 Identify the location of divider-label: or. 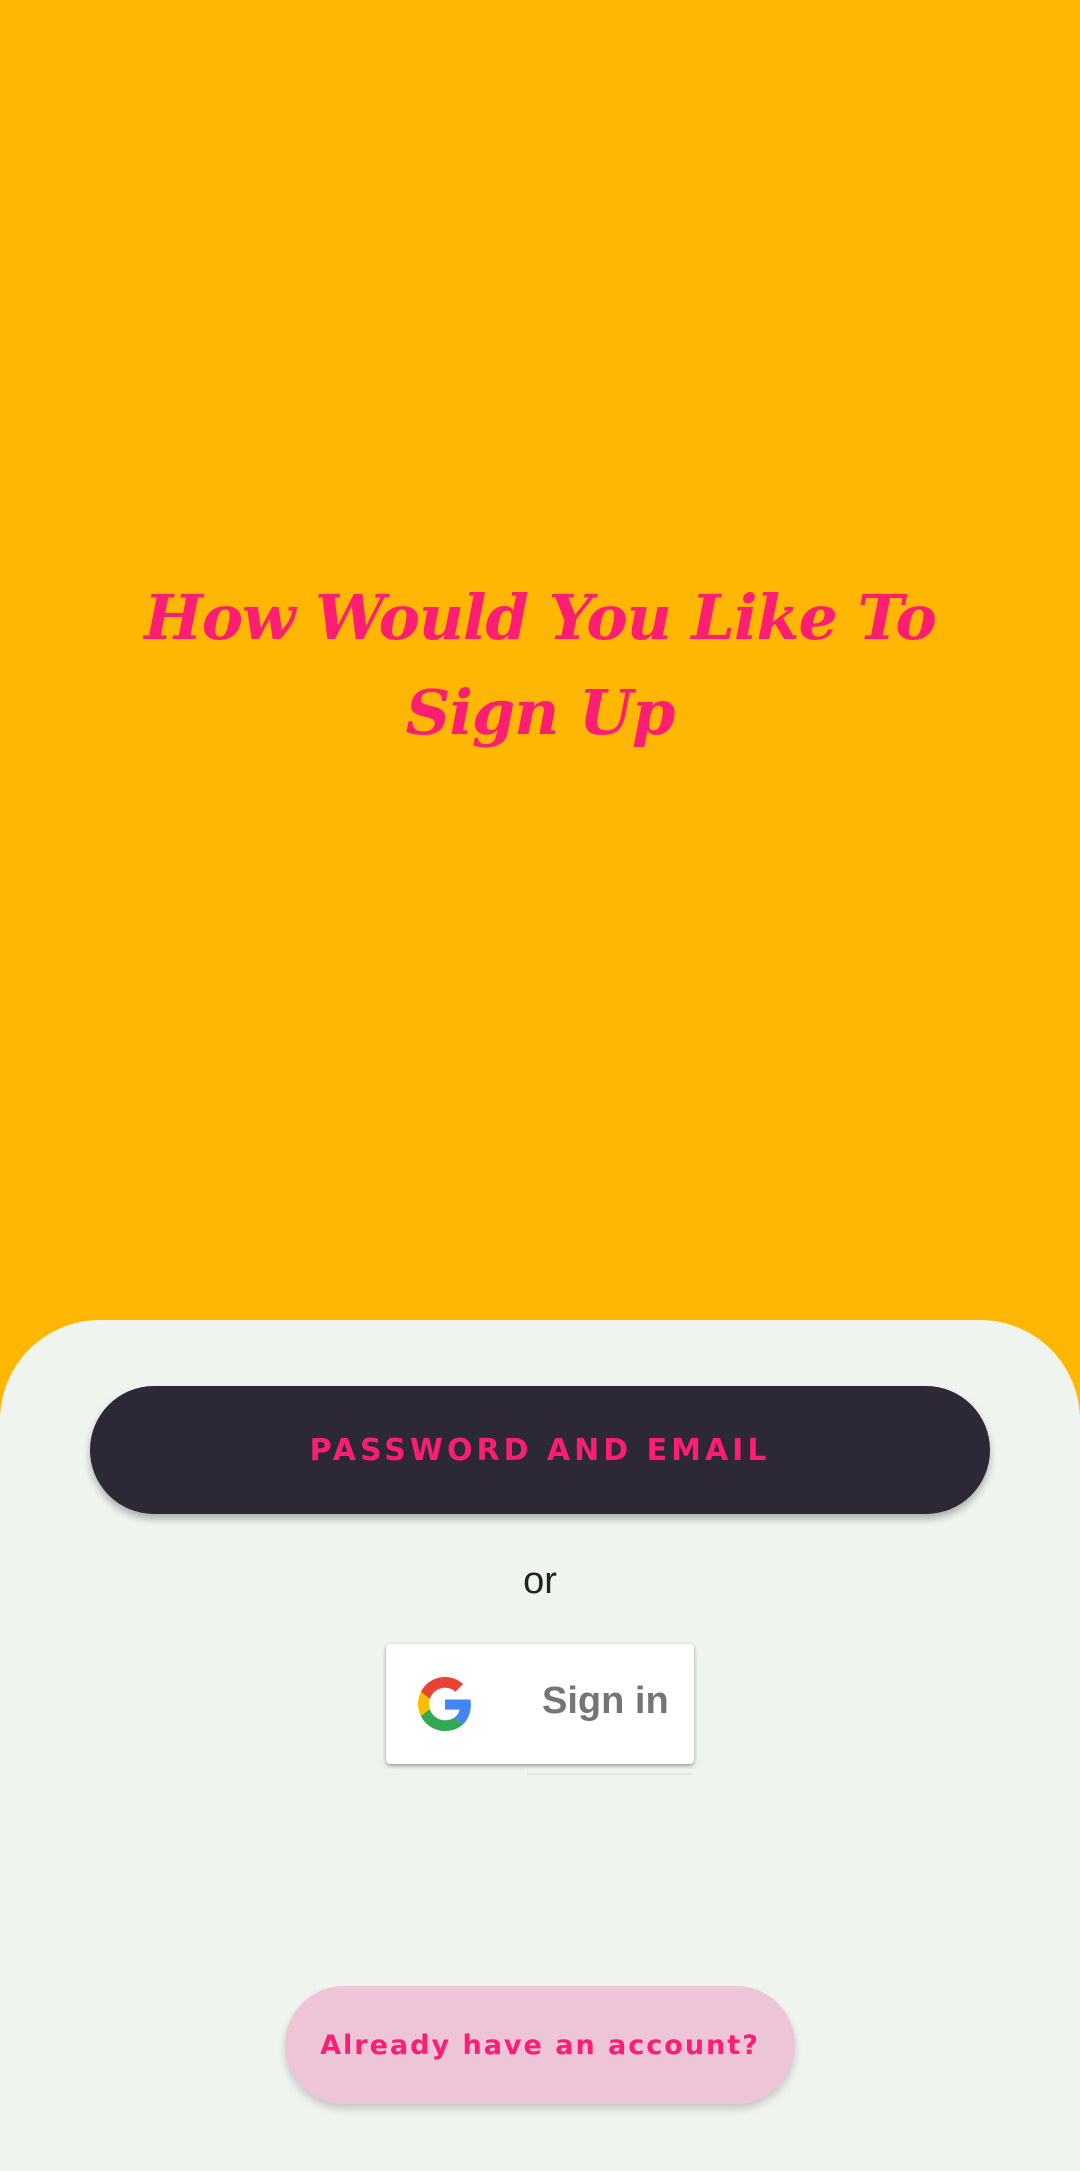
(540, 1581).